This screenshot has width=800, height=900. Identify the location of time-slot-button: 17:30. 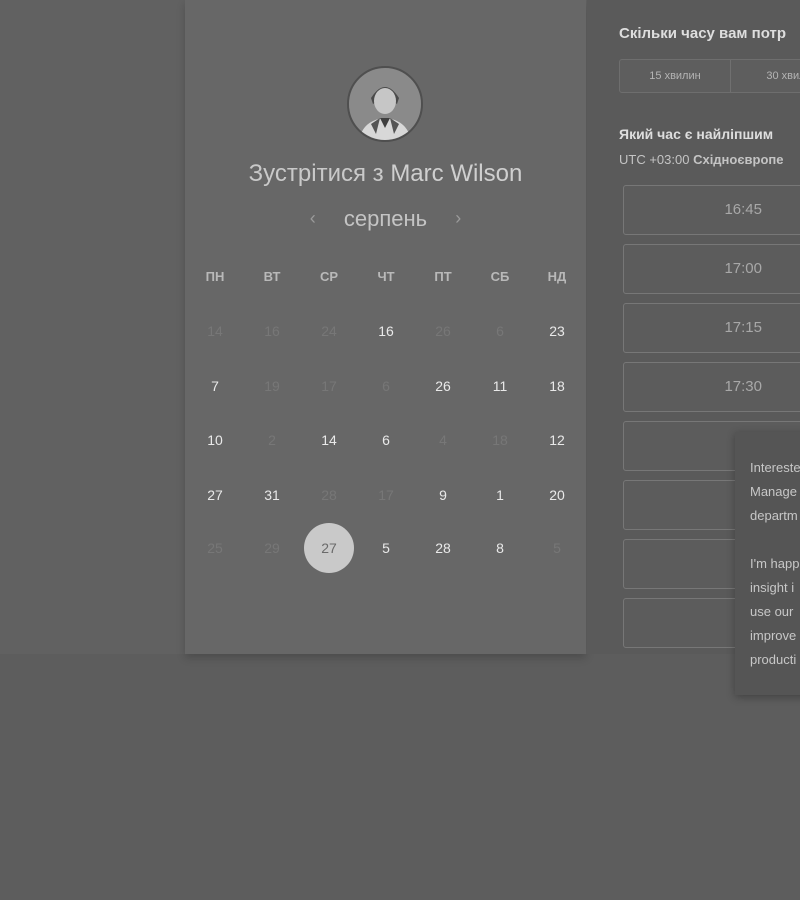
(711, 387).